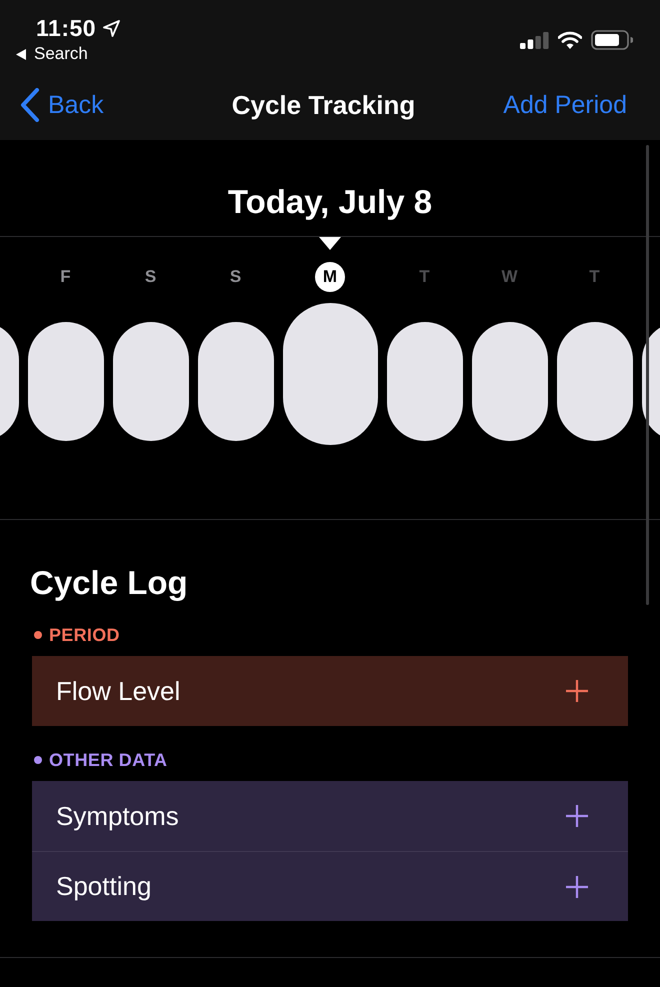 This screenshot has height=987, width=660. What do you see at coordinates (84, 635) in the screenshot?
I see `category-label: PERIOD` at bounding box center [84, 635].